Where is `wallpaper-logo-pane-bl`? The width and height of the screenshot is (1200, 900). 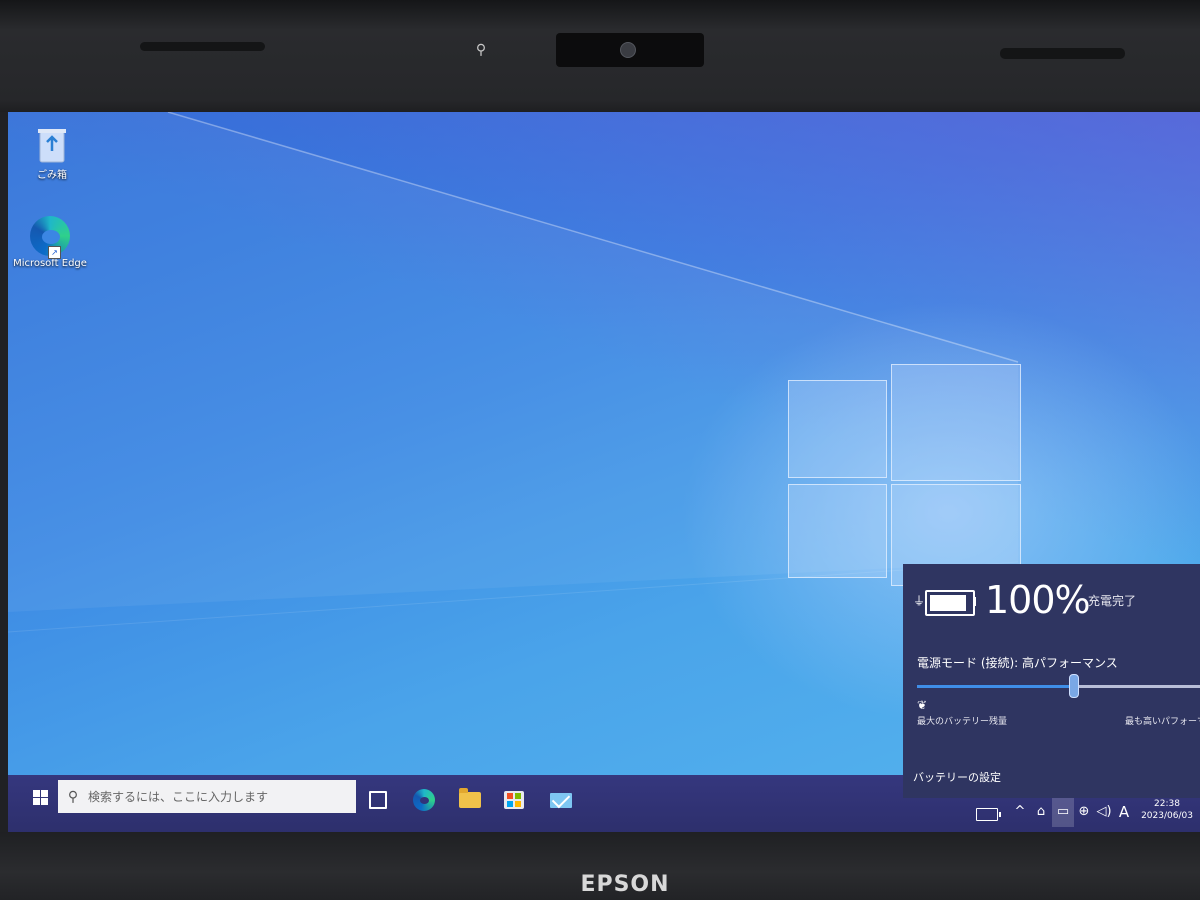
wallpaper-logo-pane-bl is located at coordinates (837, 531).